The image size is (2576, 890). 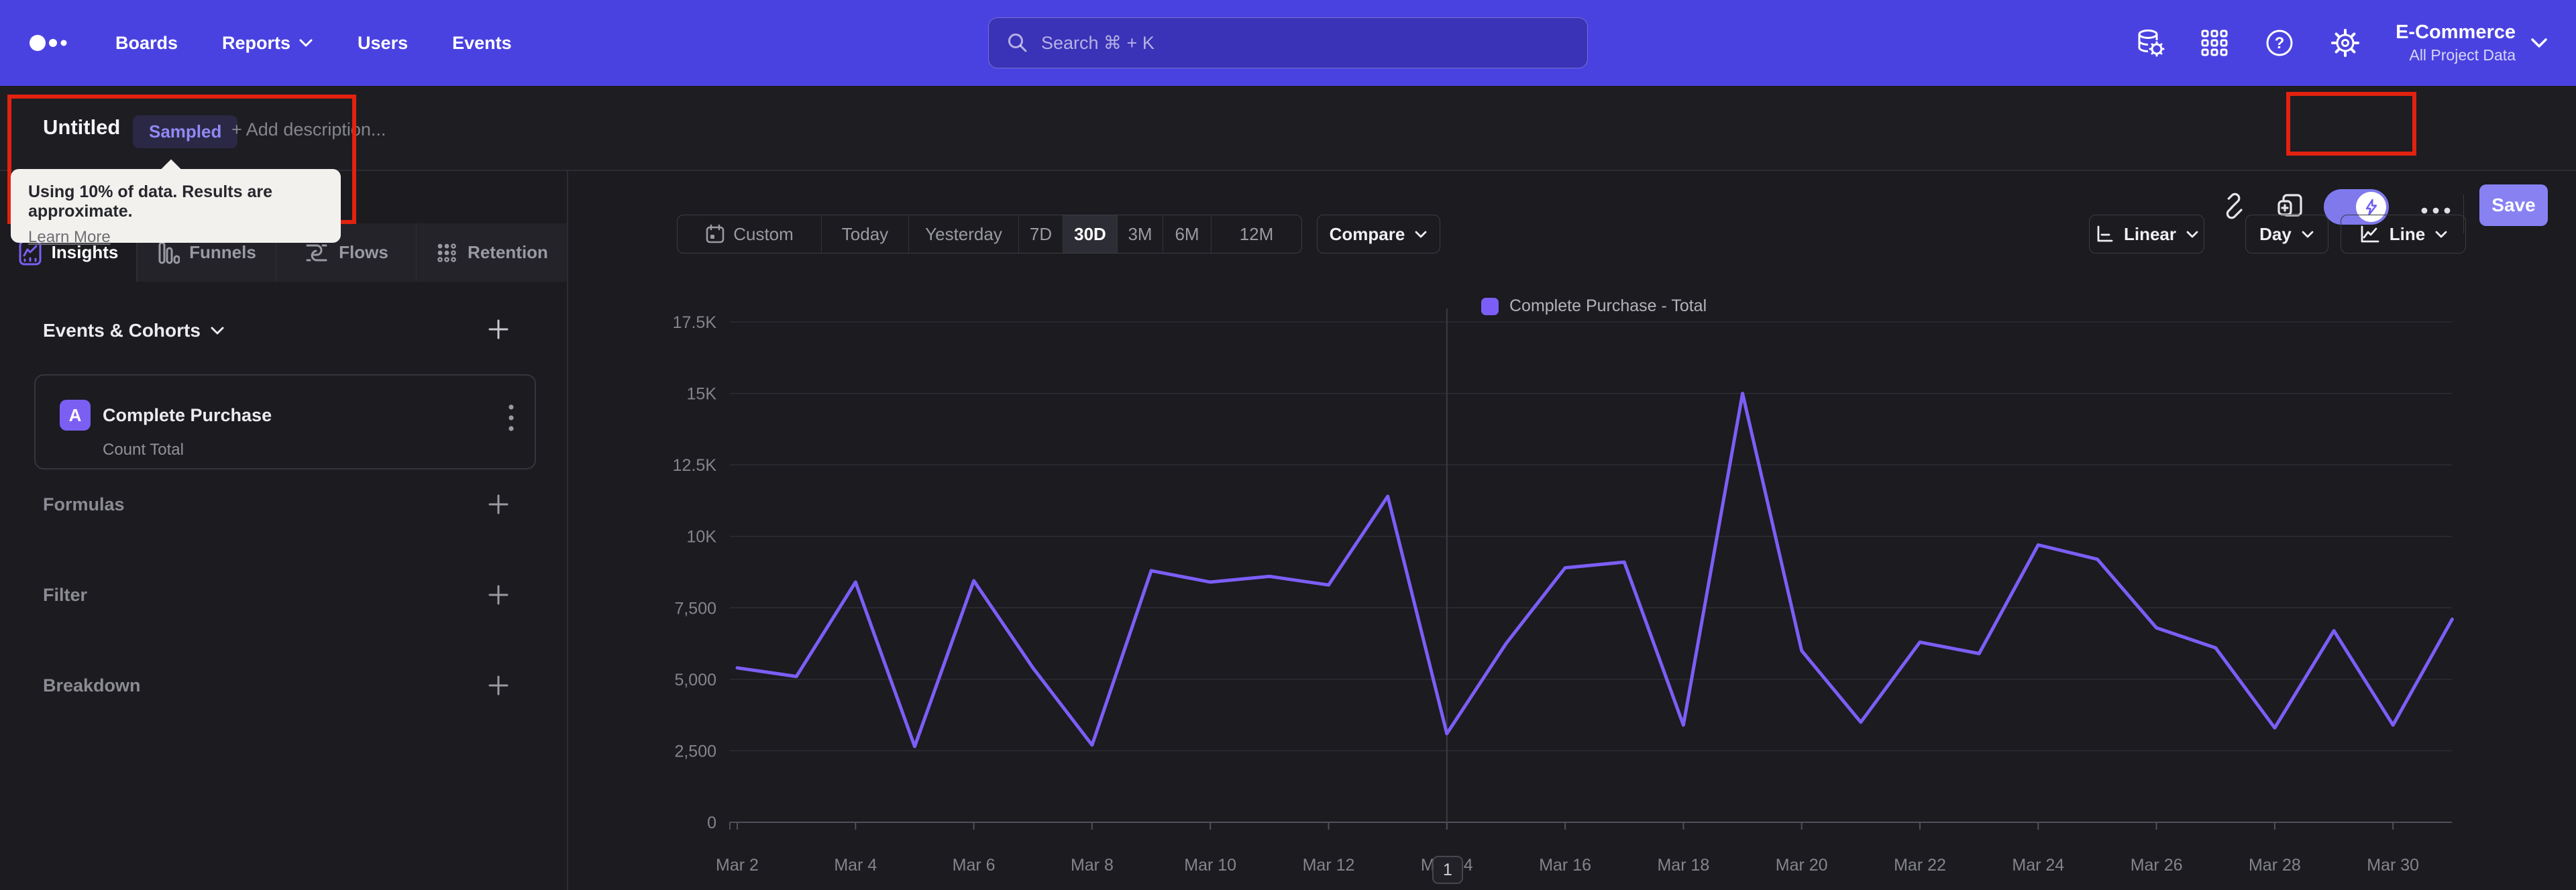 I want to click on svg-text: Mar 30, so click(x=2393, y=865).